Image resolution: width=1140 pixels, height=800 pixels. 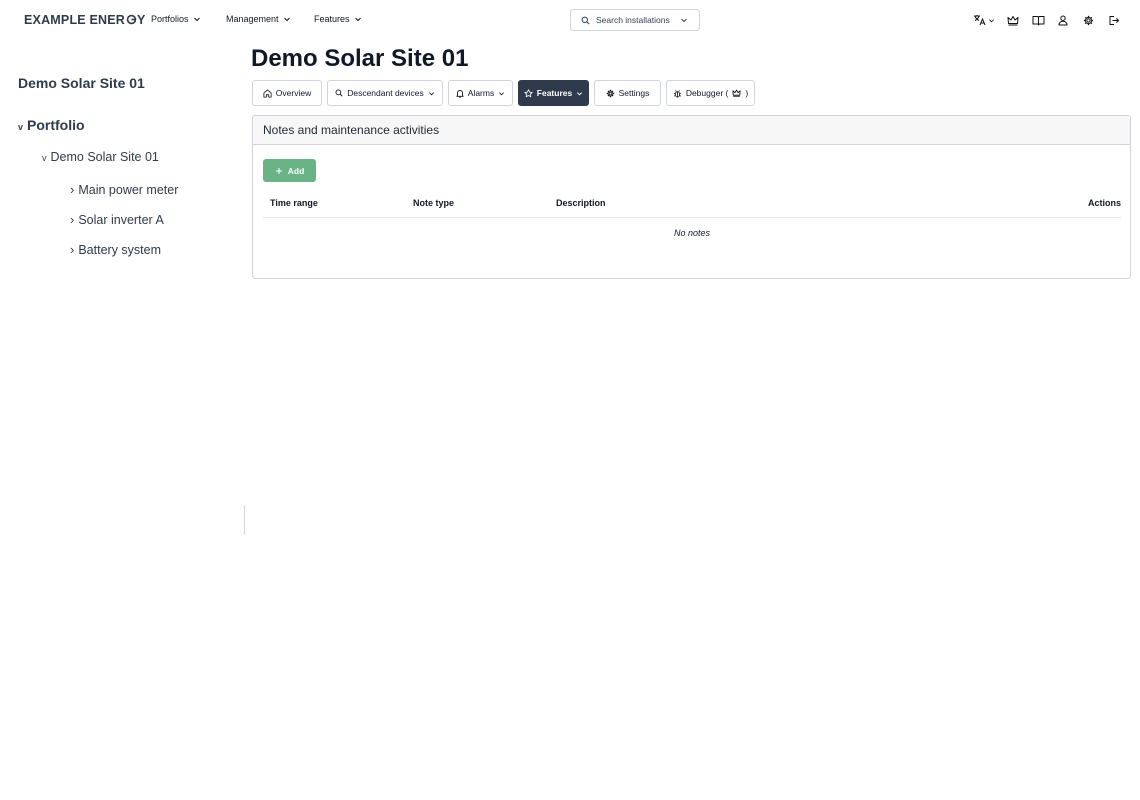 I want to click on tab-descendant-devices: Descendant devices, so click(x=385, y=93).